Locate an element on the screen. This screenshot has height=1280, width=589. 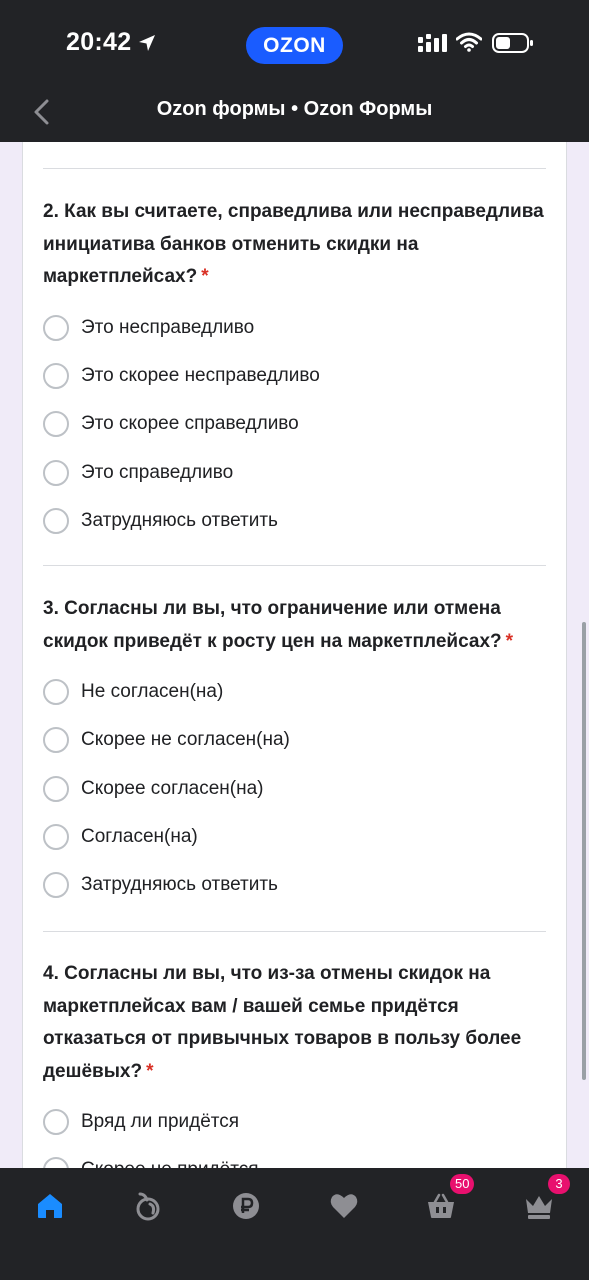
radio-option-label: Это несправедливо is located at coordinates (168, 327).